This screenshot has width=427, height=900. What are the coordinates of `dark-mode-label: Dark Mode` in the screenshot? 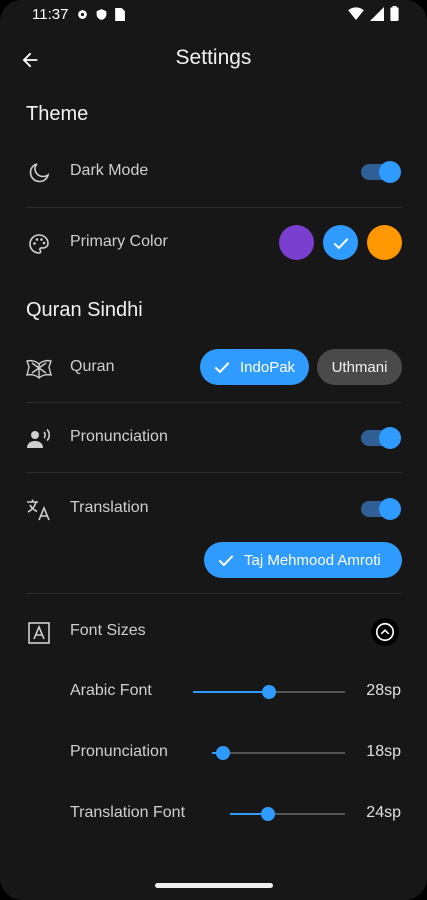 It's located at (109, 170).